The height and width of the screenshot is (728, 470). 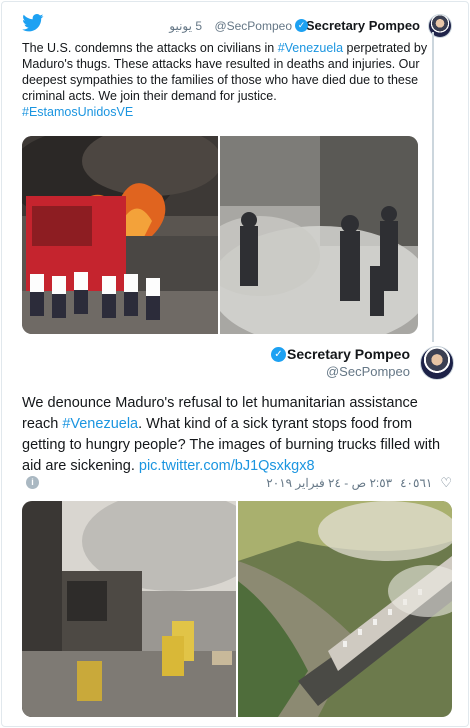 What do you see at coordinates (437, 363) in the screenshot?
I see `avatar` at bounding box center [437, 363].